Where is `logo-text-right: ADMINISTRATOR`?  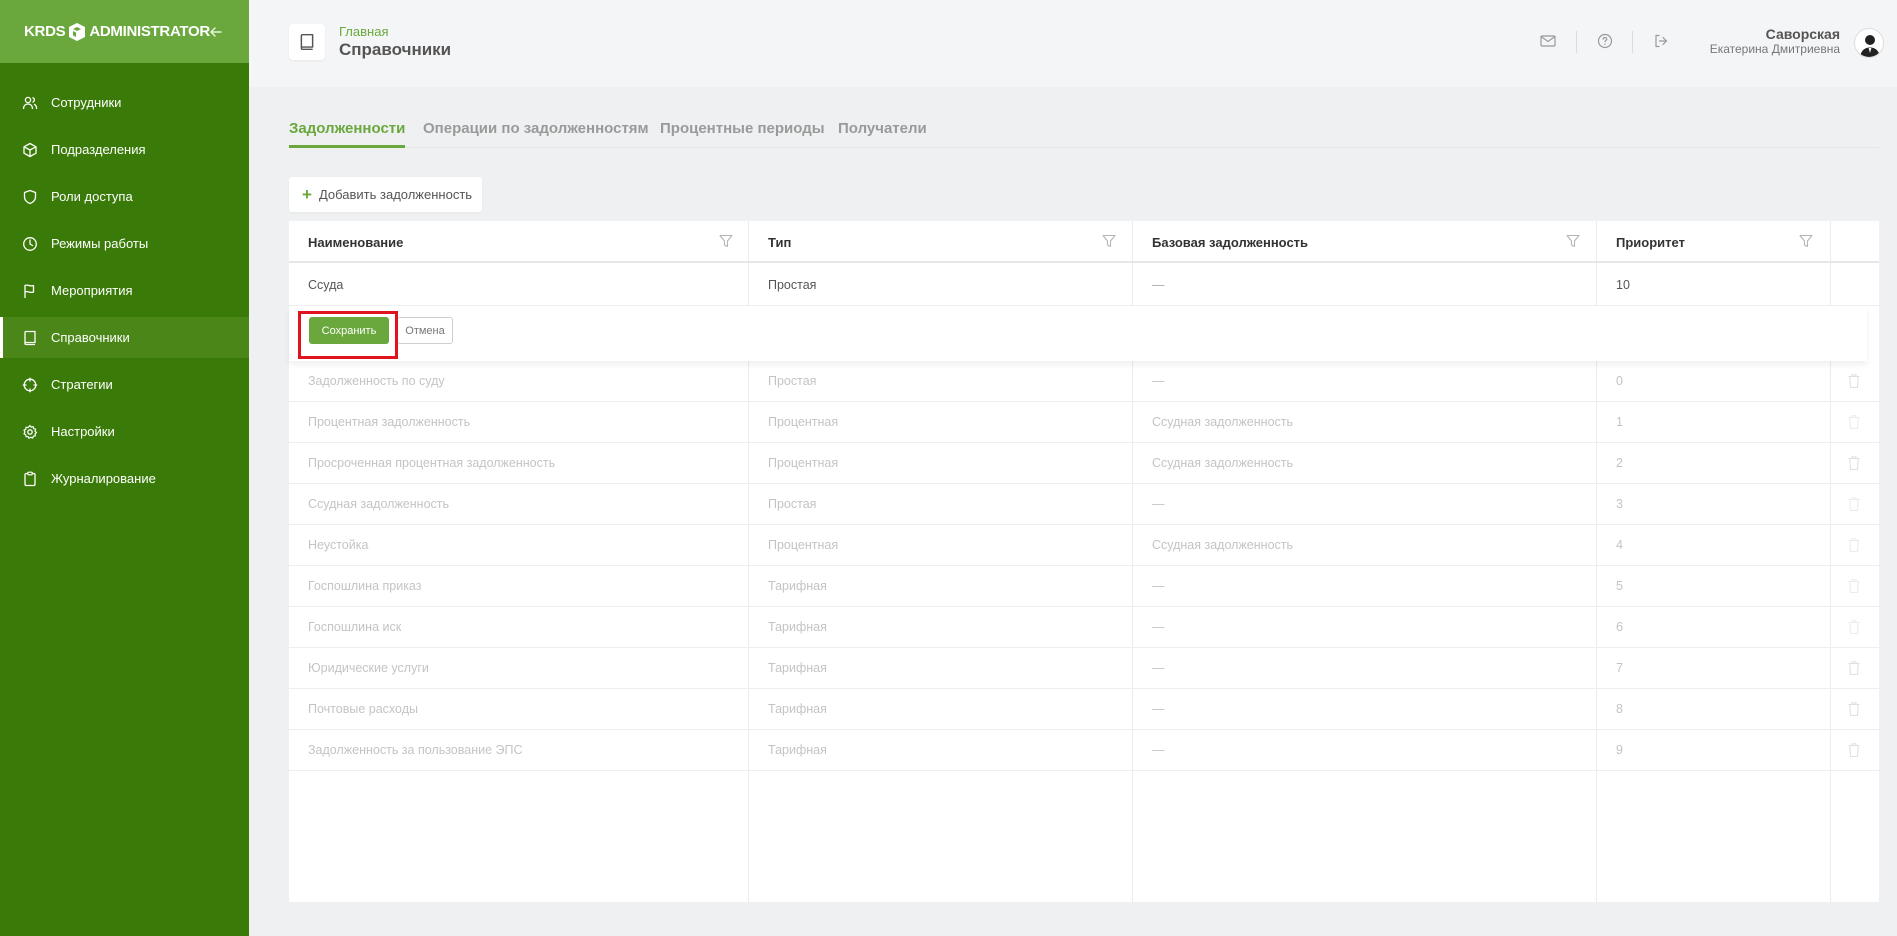
logo-text-right: ADMINISTRATOR is located at coordinates (149, 31).